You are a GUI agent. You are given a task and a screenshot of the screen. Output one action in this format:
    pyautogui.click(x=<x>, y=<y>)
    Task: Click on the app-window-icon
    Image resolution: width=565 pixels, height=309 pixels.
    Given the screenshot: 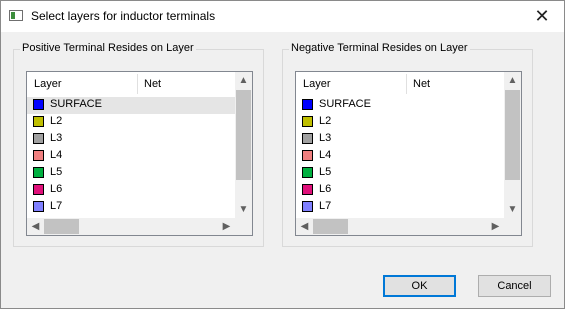 What is the action you would take?
    pyautogui.click(x=16, y=15)
    